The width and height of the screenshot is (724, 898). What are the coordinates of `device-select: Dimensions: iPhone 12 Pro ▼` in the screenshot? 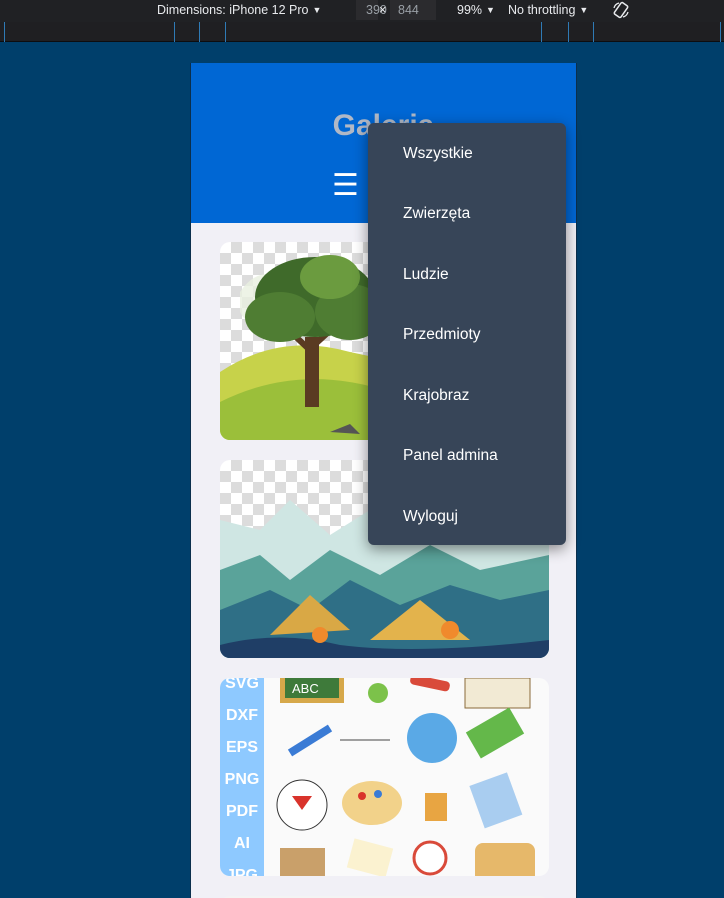 It's located at (239, 10).